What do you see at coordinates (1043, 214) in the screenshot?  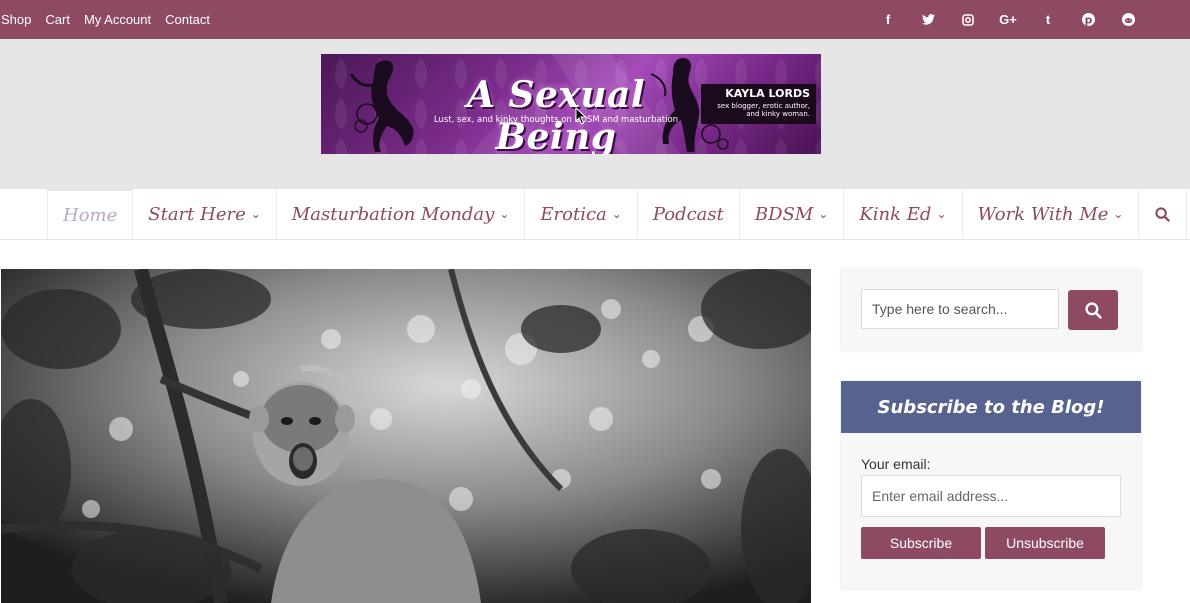 I see `nav-item-label: Work With Me` at bounding box center [1043, 214].